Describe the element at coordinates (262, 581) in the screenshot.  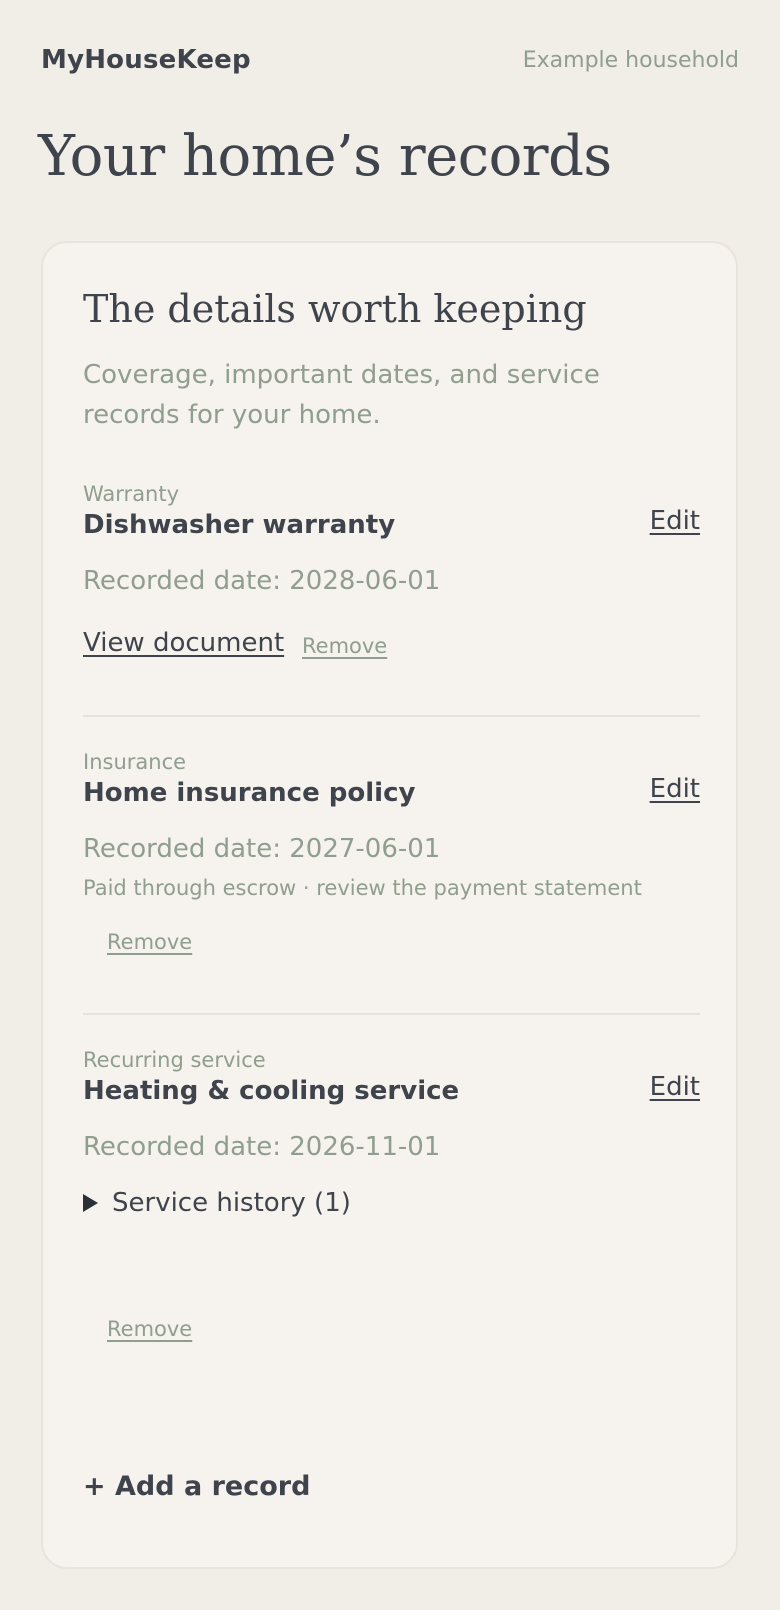
I see `record-date: Recorded date: 2028-06-01` at that location.